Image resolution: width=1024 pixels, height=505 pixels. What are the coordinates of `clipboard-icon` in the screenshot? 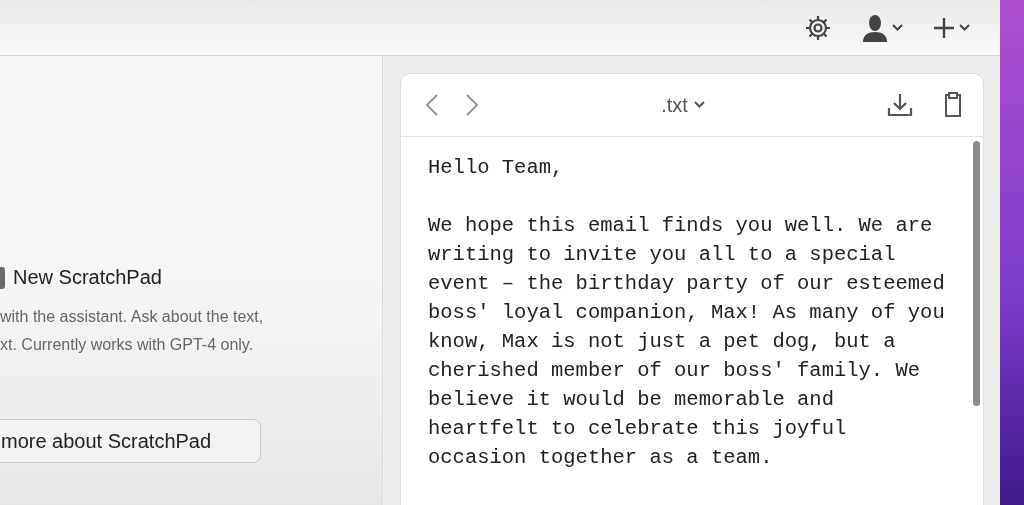 It's located at (953, 105).